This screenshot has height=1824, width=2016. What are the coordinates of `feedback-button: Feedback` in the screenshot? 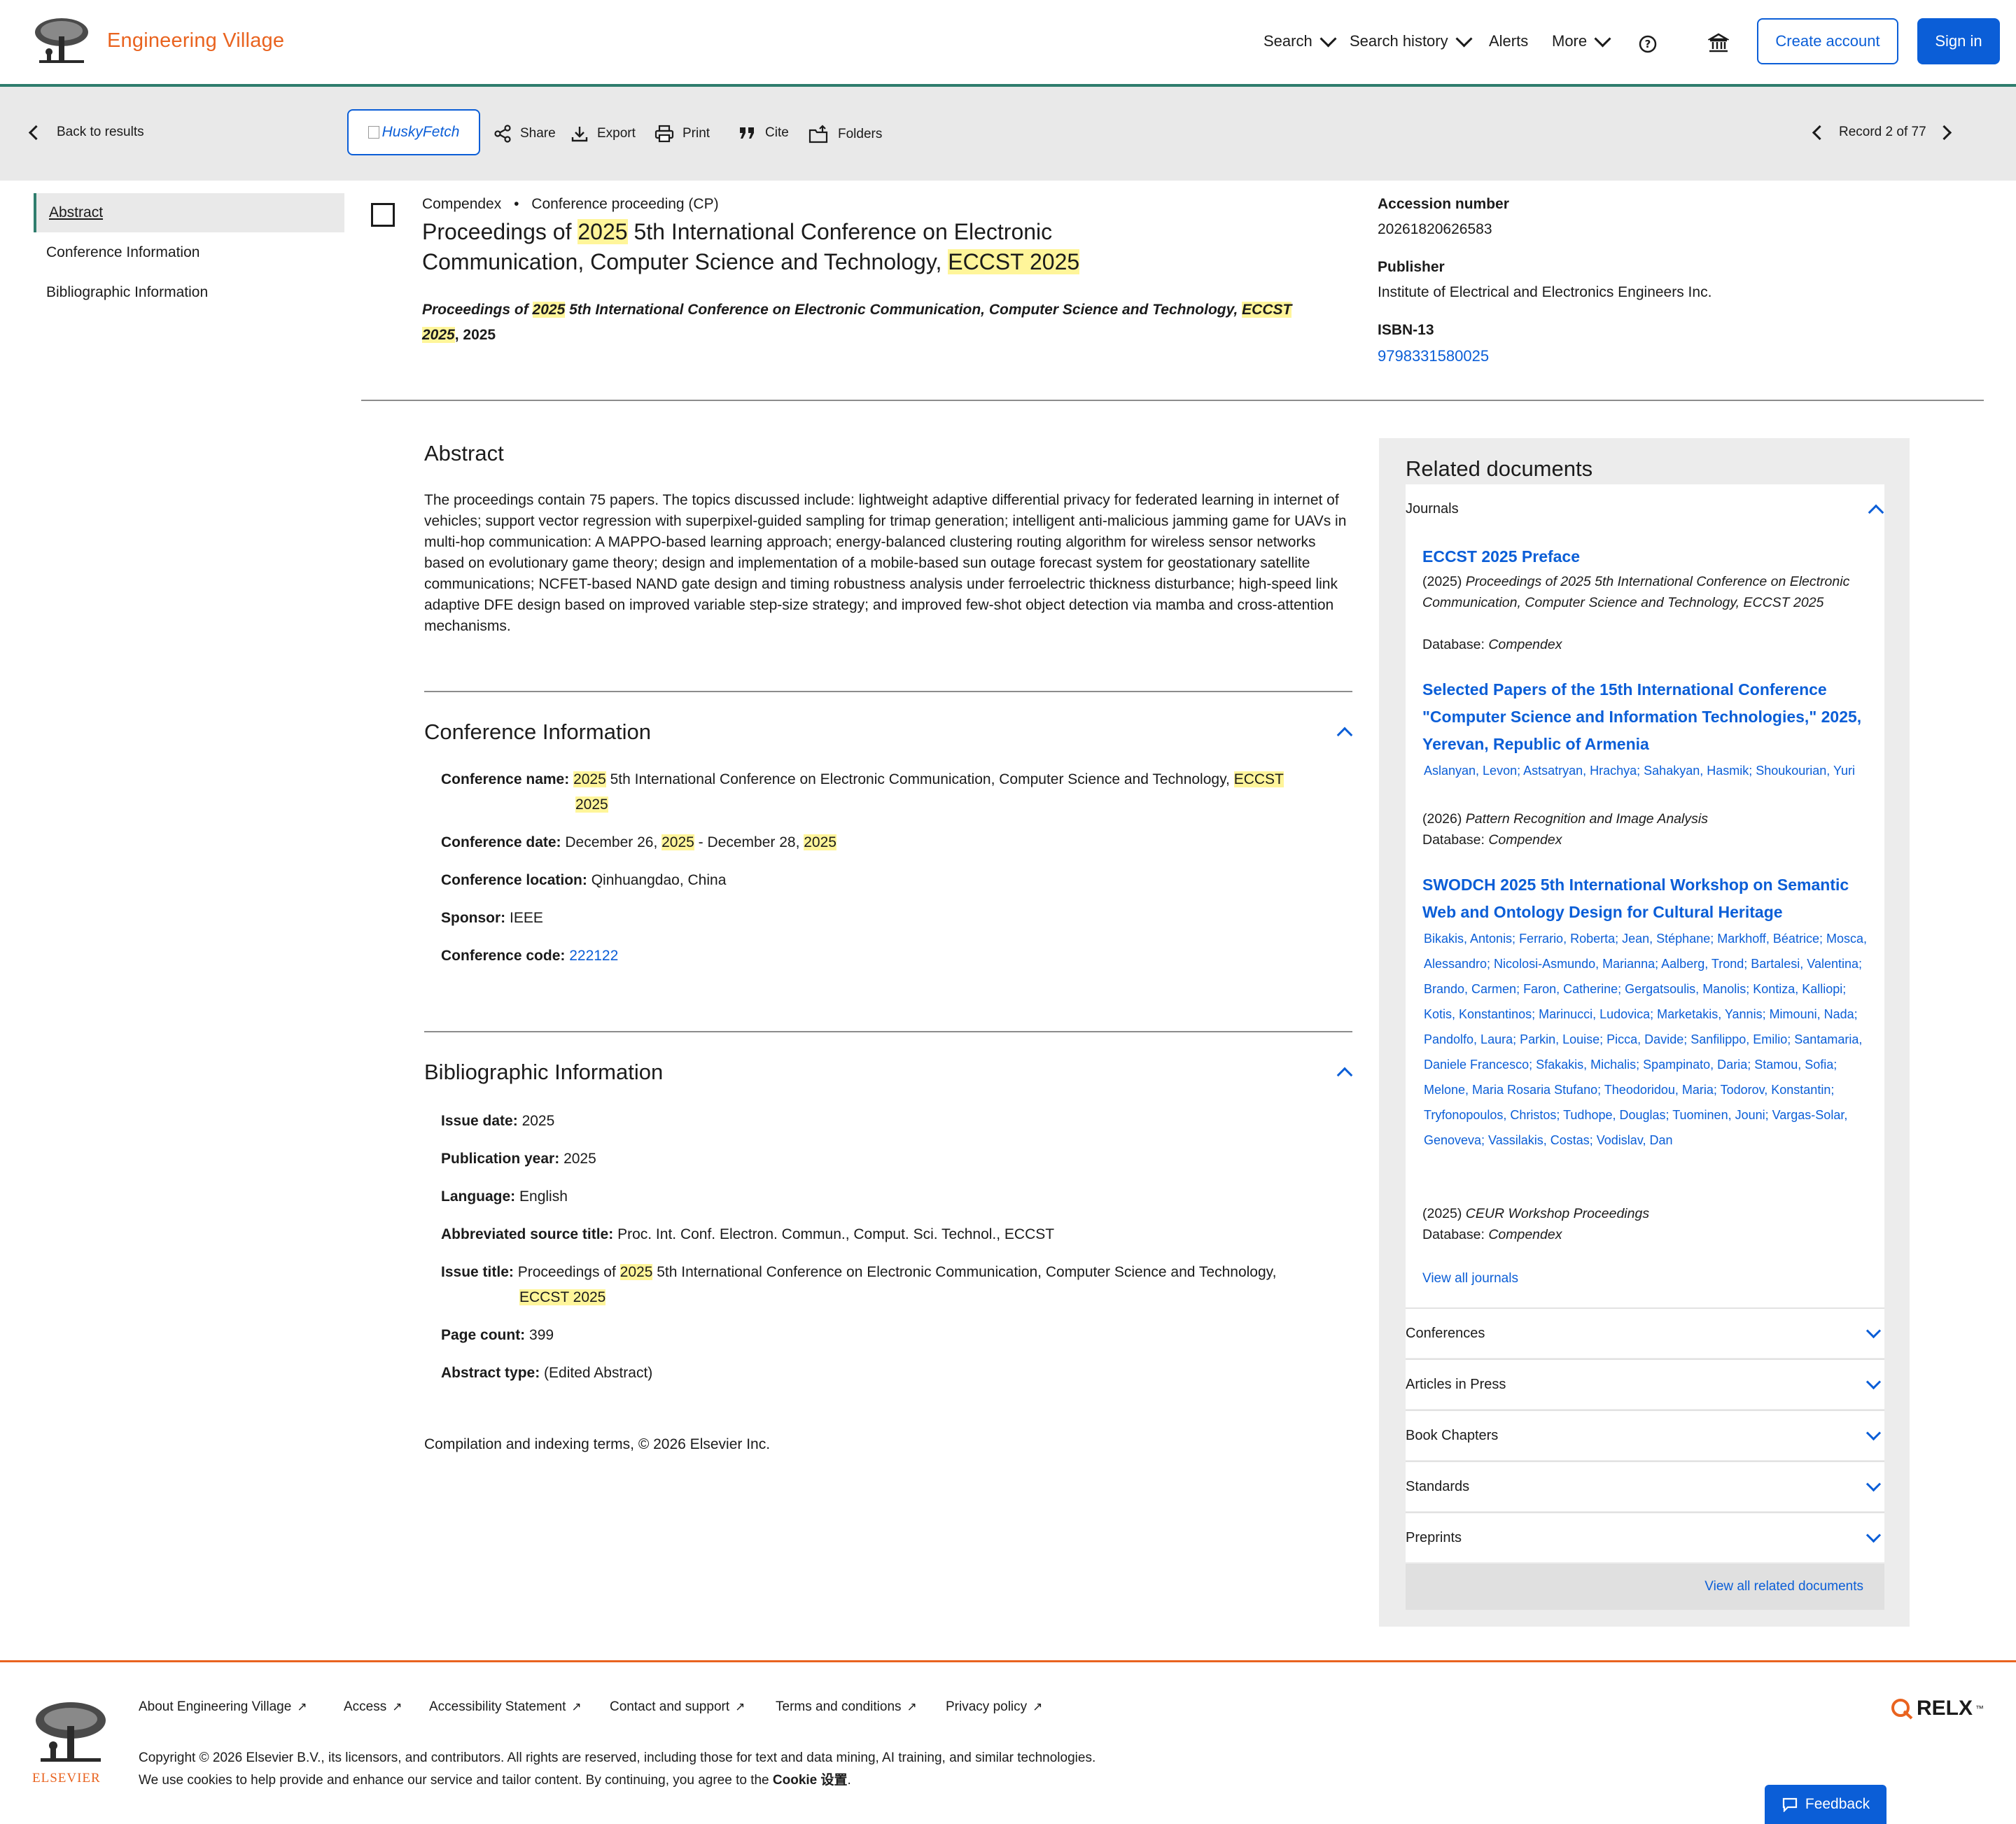 It's located at (1825, 1804).